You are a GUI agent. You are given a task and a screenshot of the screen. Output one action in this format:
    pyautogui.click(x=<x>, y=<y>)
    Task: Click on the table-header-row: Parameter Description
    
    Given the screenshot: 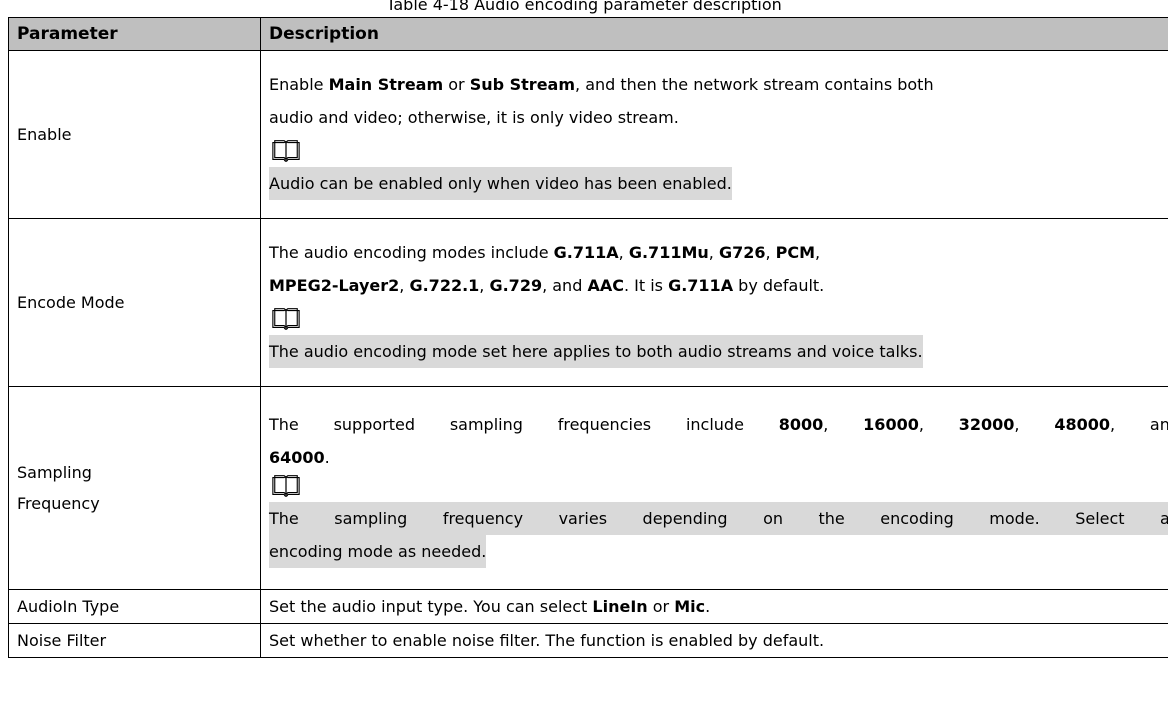 What is the action you would take?
    pyautogui.click(x=588, y=34)
    